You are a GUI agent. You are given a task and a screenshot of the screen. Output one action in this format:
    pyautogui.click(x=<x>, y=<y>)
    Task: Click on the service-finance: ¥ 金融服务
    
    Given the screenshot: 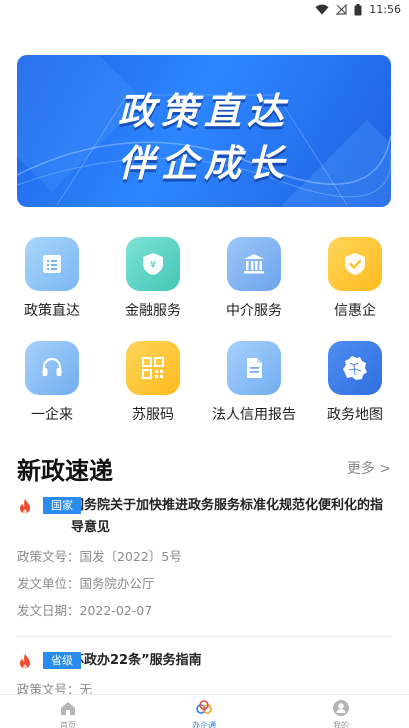 What is the action you would take?
    pyautogui.click(x=153, y=278)
    